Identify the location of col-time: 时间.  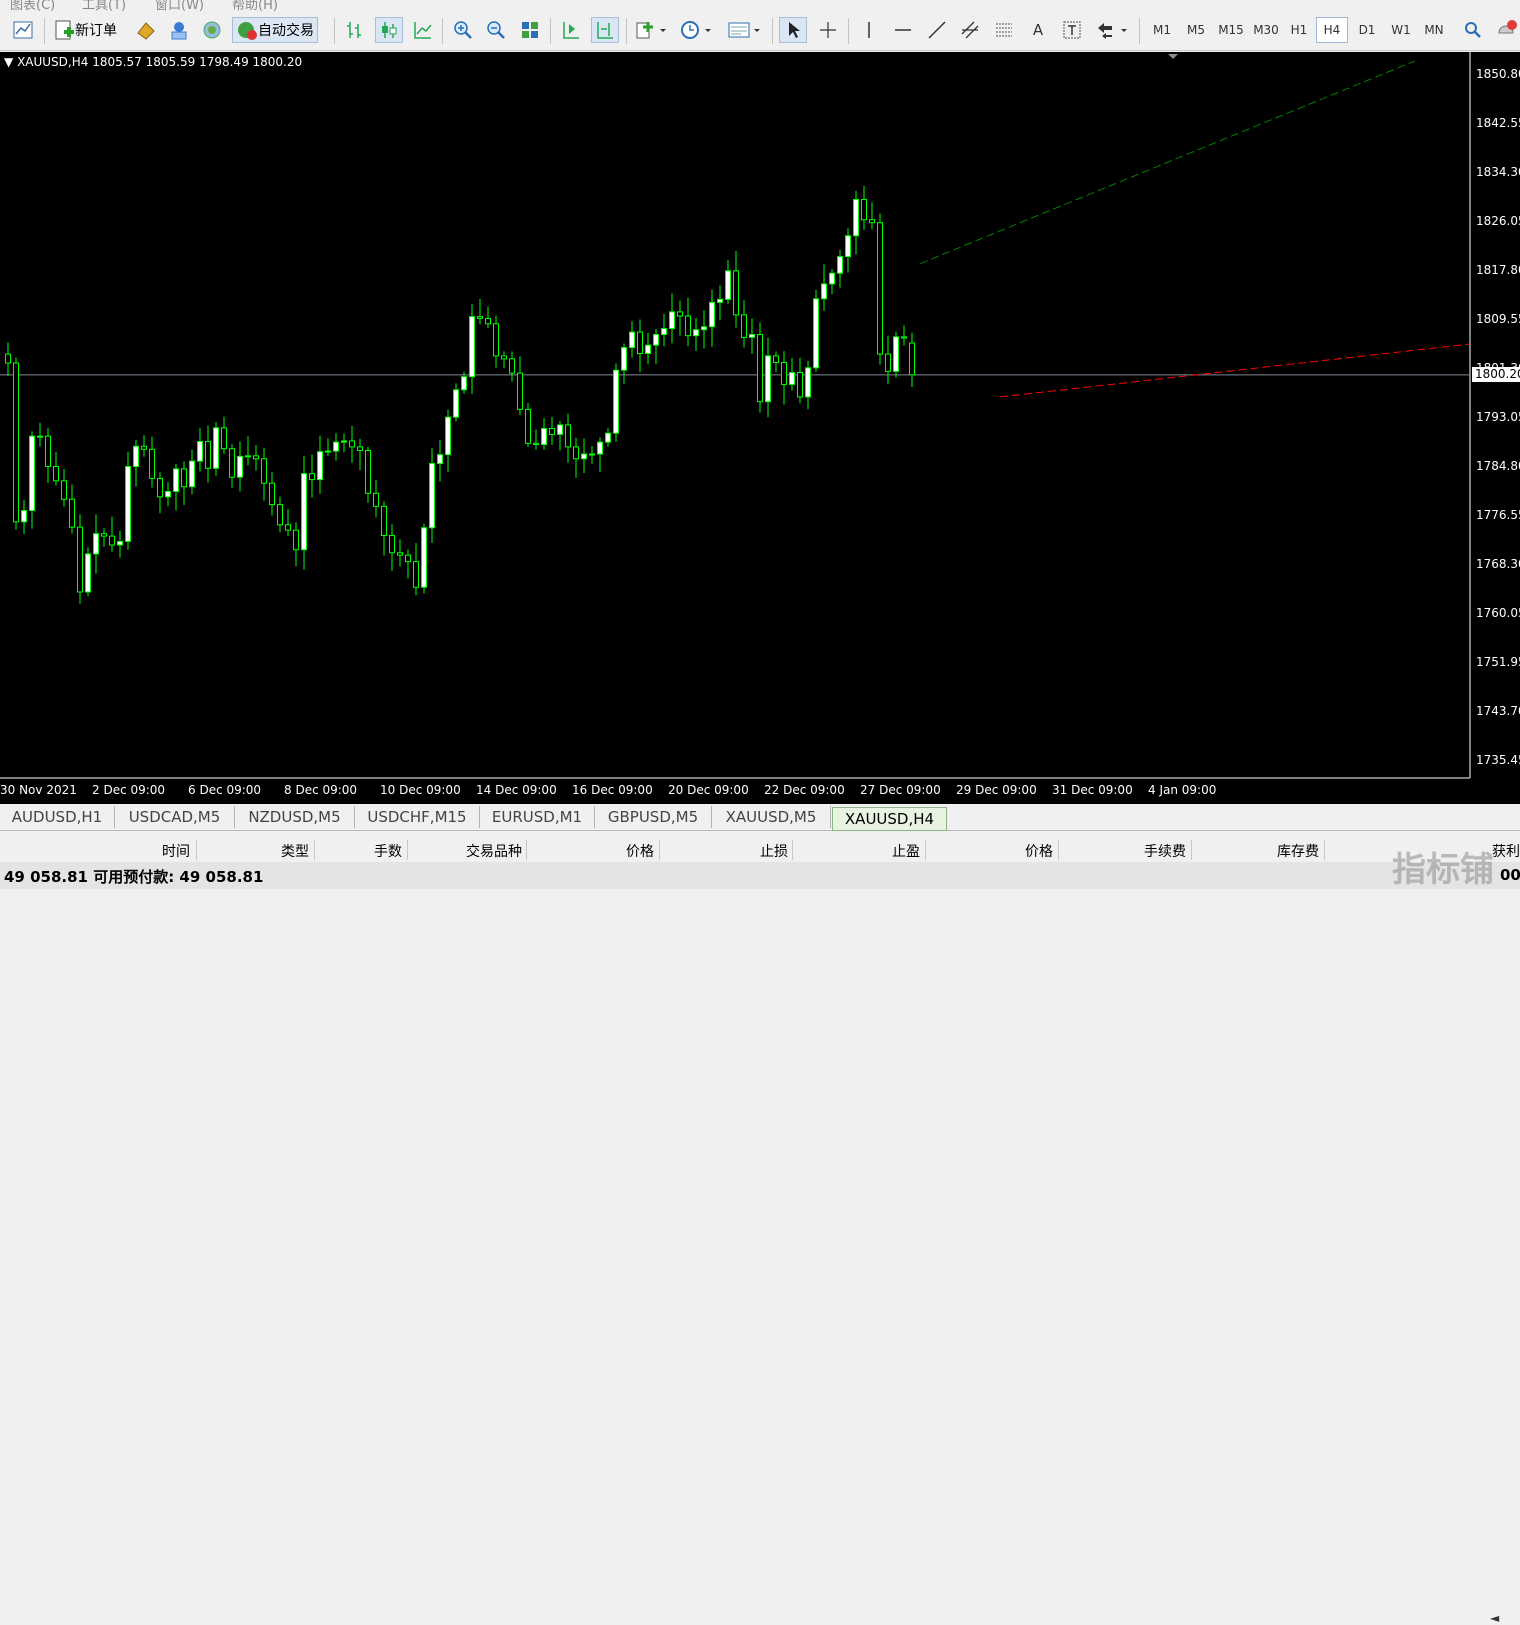
(176, 851).